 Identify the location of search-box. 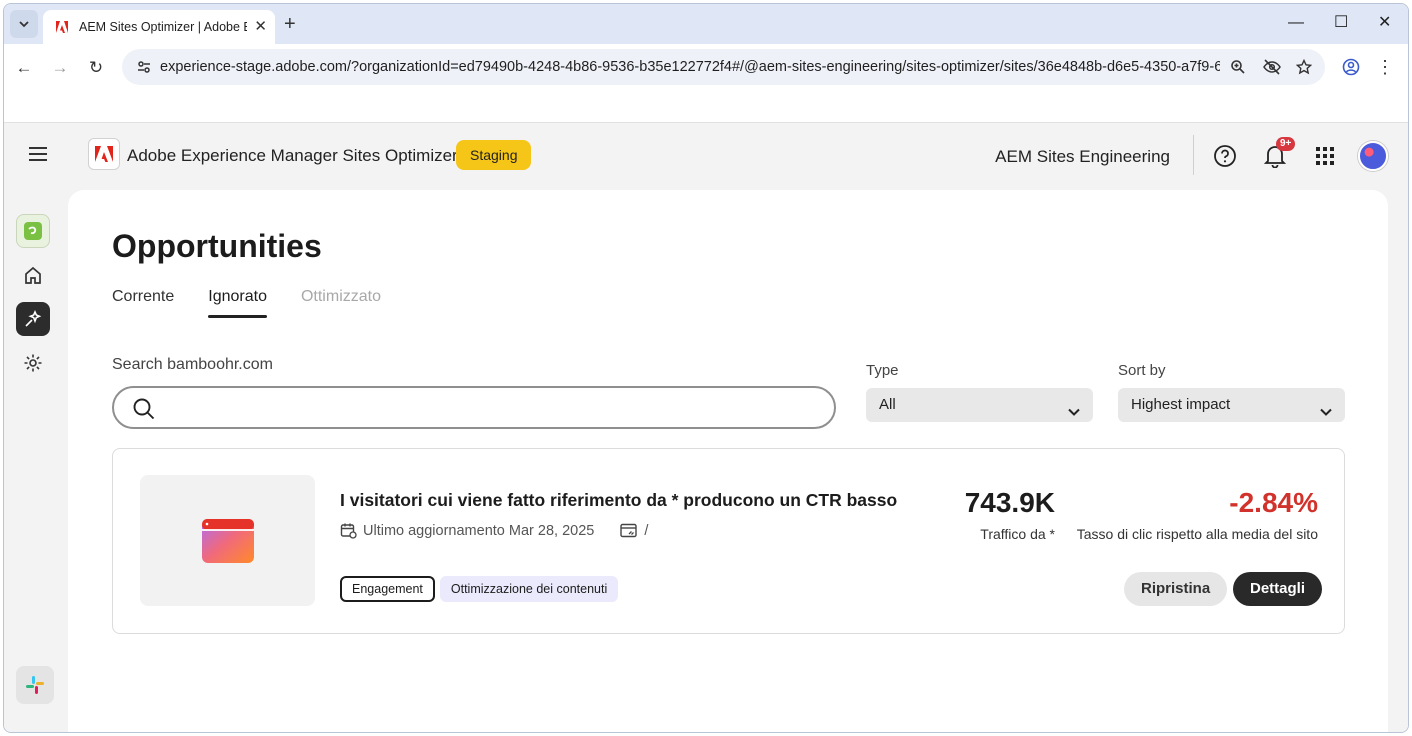
(474, 407).